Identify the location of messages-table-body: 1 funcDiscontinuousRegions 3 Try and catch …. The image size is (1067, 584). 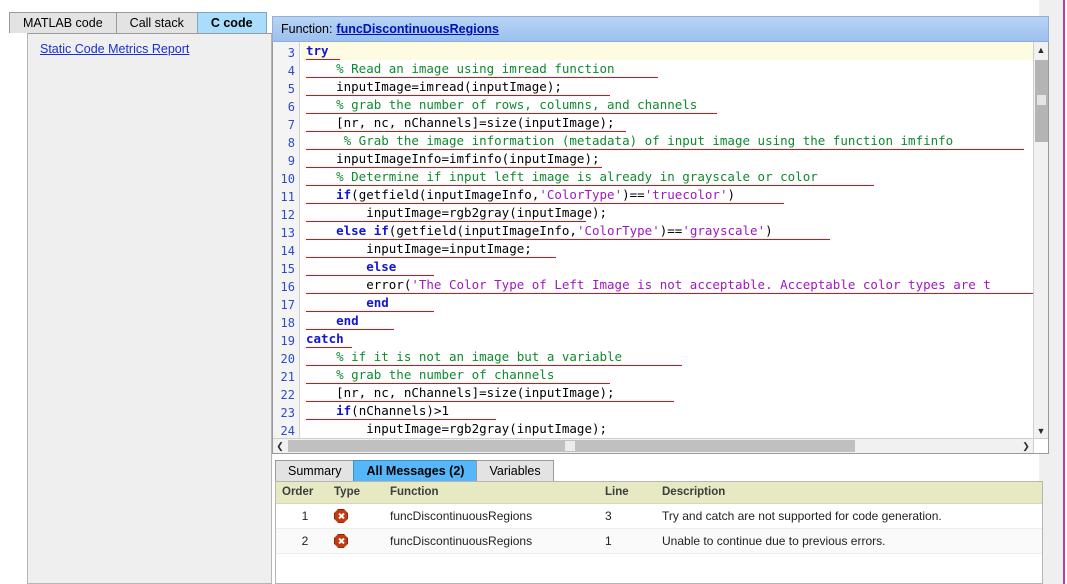
(659, 528).